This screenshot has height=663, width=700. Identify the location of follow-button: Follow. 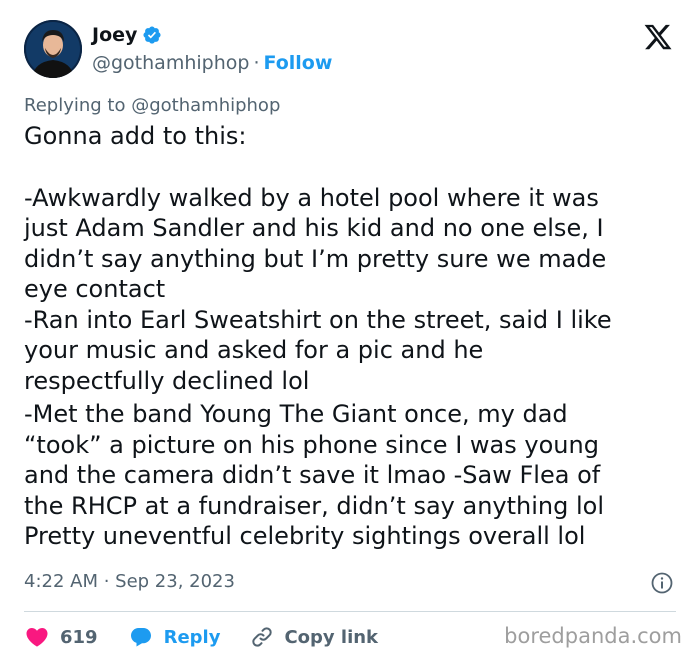
(297, 63).